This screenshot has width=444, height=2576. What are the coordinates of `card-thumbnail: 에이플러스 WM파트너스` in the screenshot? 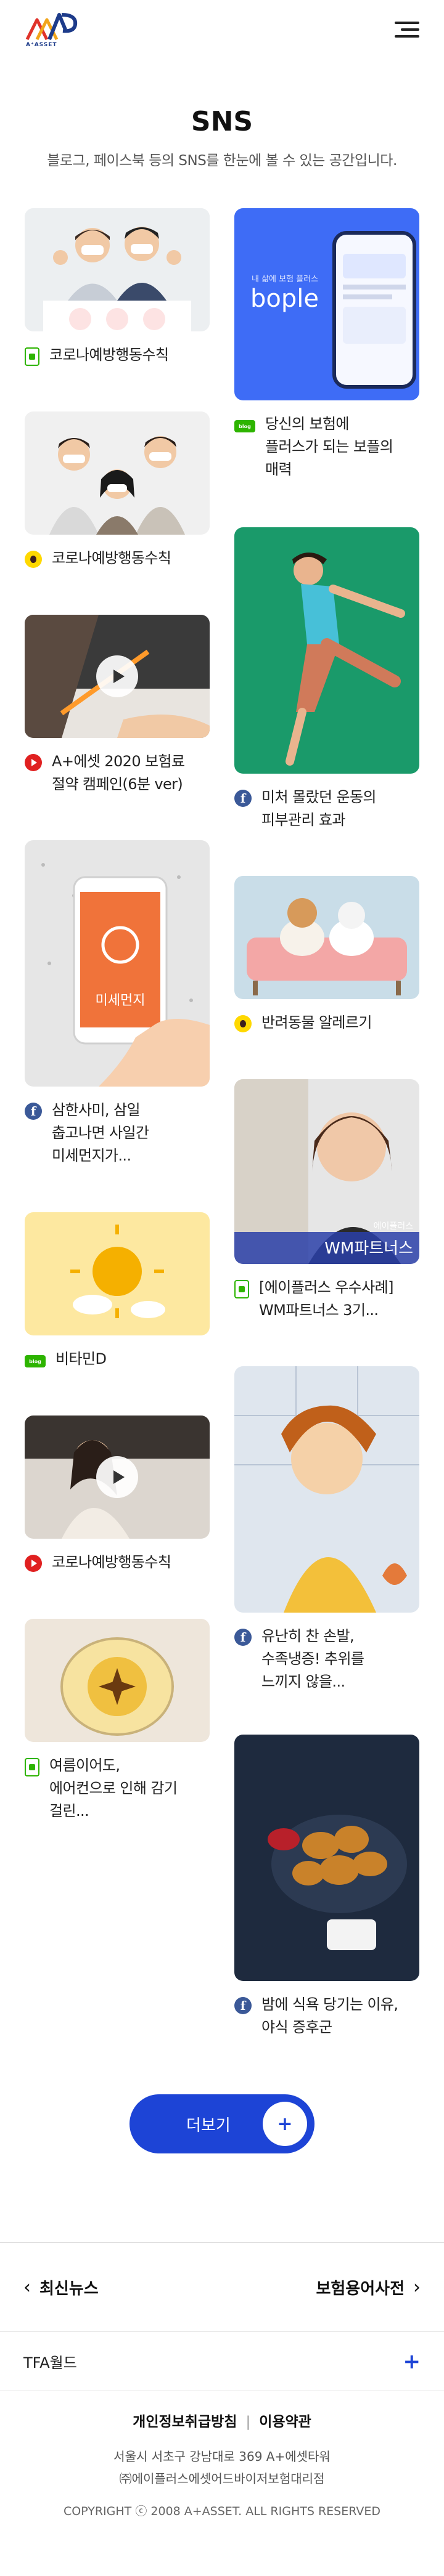 It's located at (327, 1171).